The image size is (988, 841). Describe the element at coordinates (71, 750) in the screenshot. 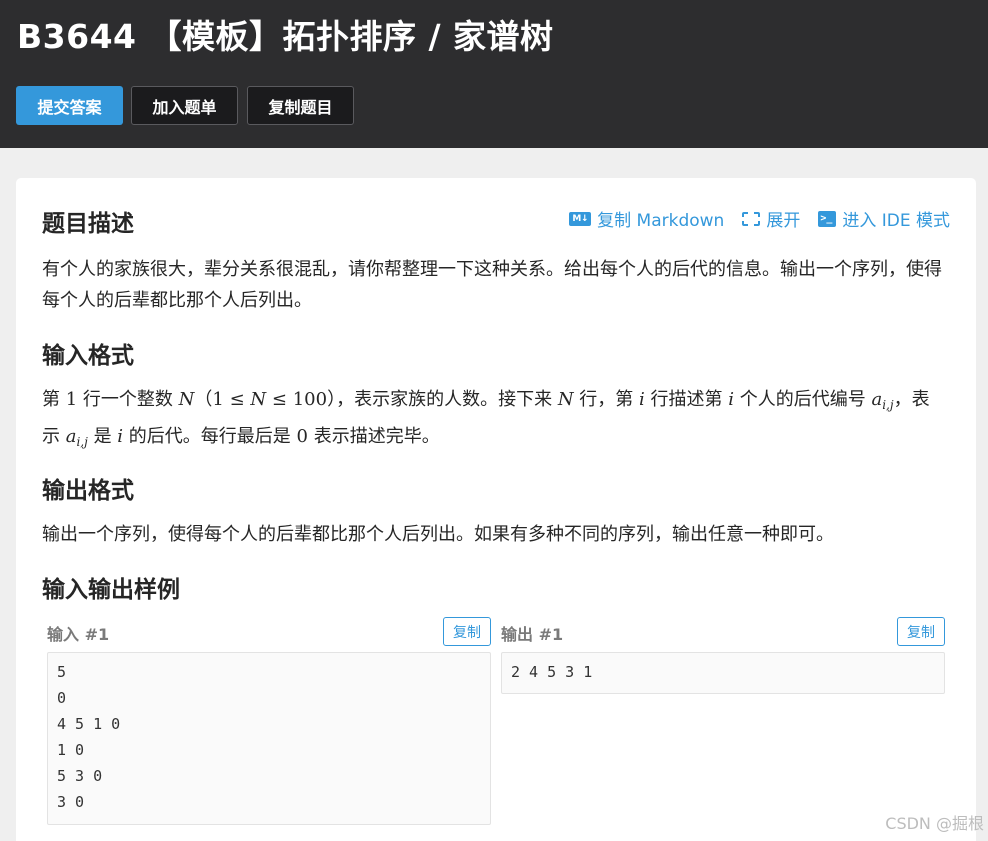

I see `code-line: 1 0` at that location.